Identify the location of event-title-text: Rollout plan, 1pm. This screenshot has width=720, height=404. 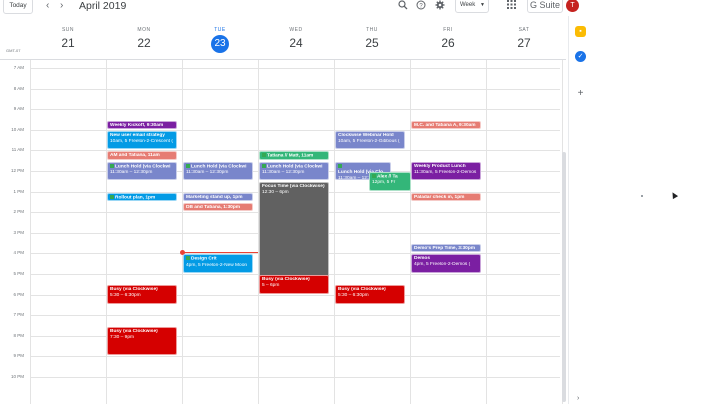
(135, 197).